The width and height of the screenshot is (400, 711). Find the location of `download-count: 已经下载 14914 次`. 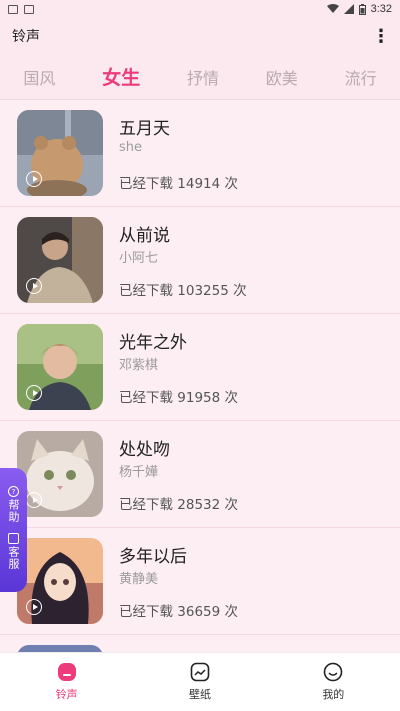

download-count: 已经下载 14914 次 is located at coordinates (179, 184).